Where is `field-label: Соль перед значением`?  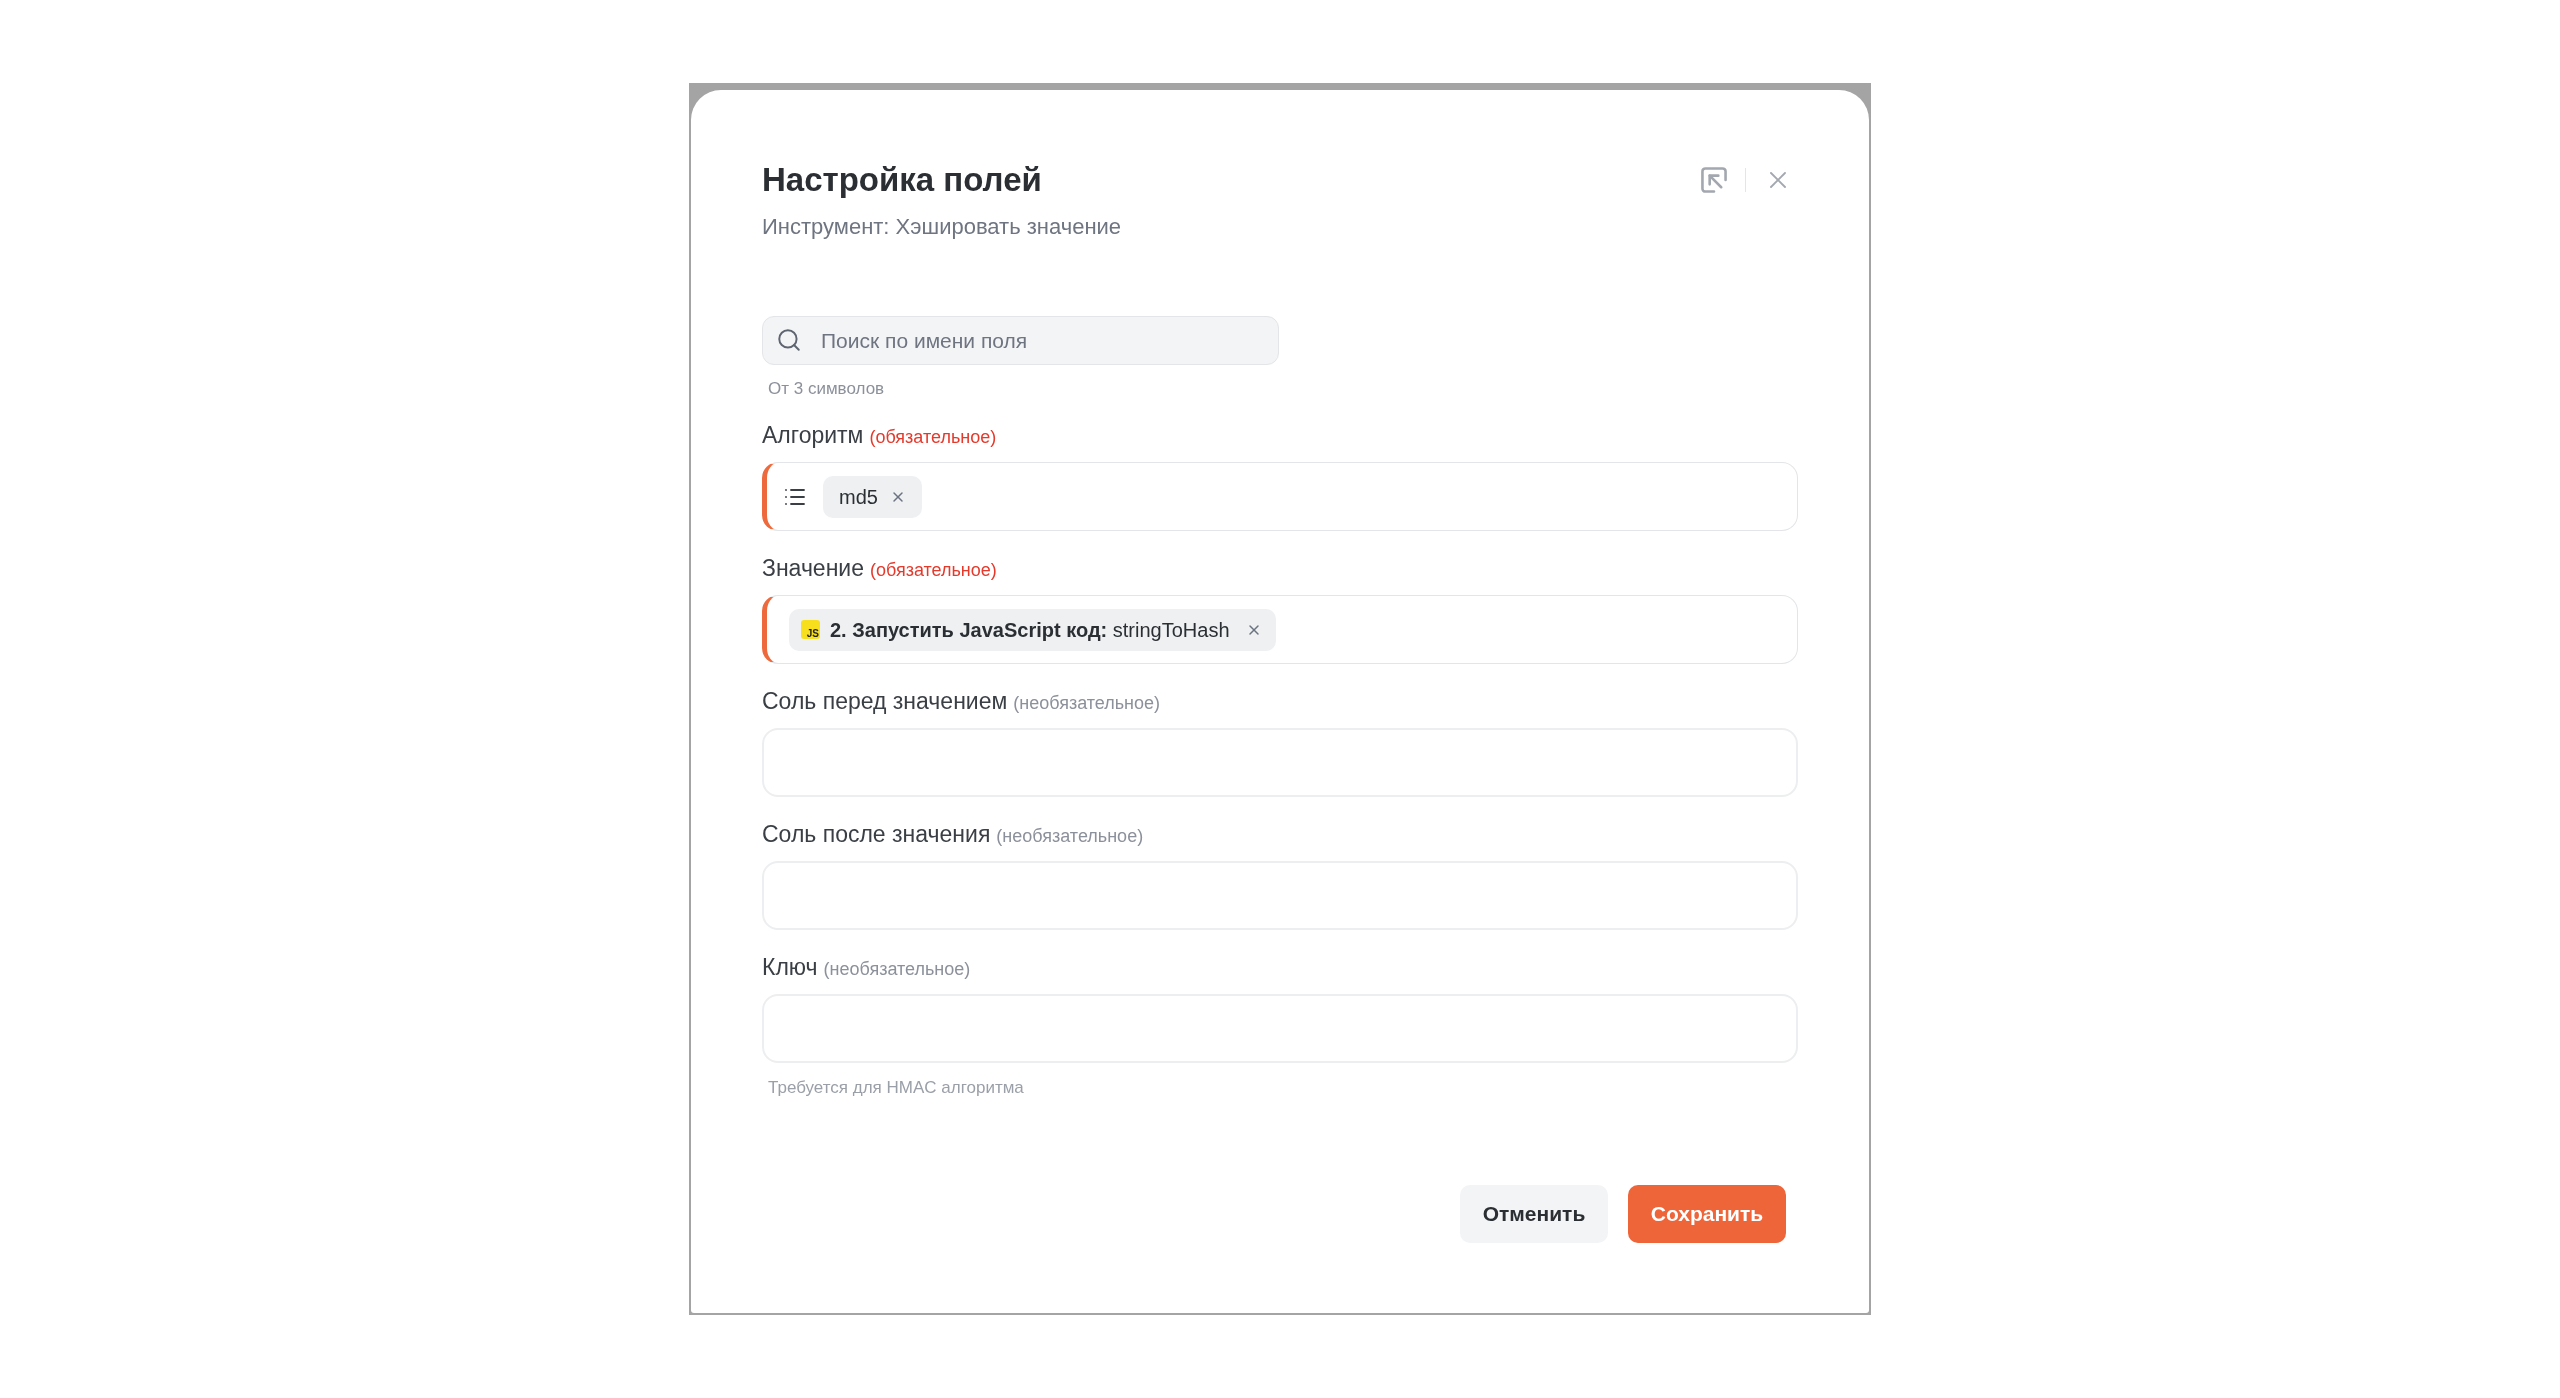 field-label: Соль перед значением is located at coordinates (885, 701).